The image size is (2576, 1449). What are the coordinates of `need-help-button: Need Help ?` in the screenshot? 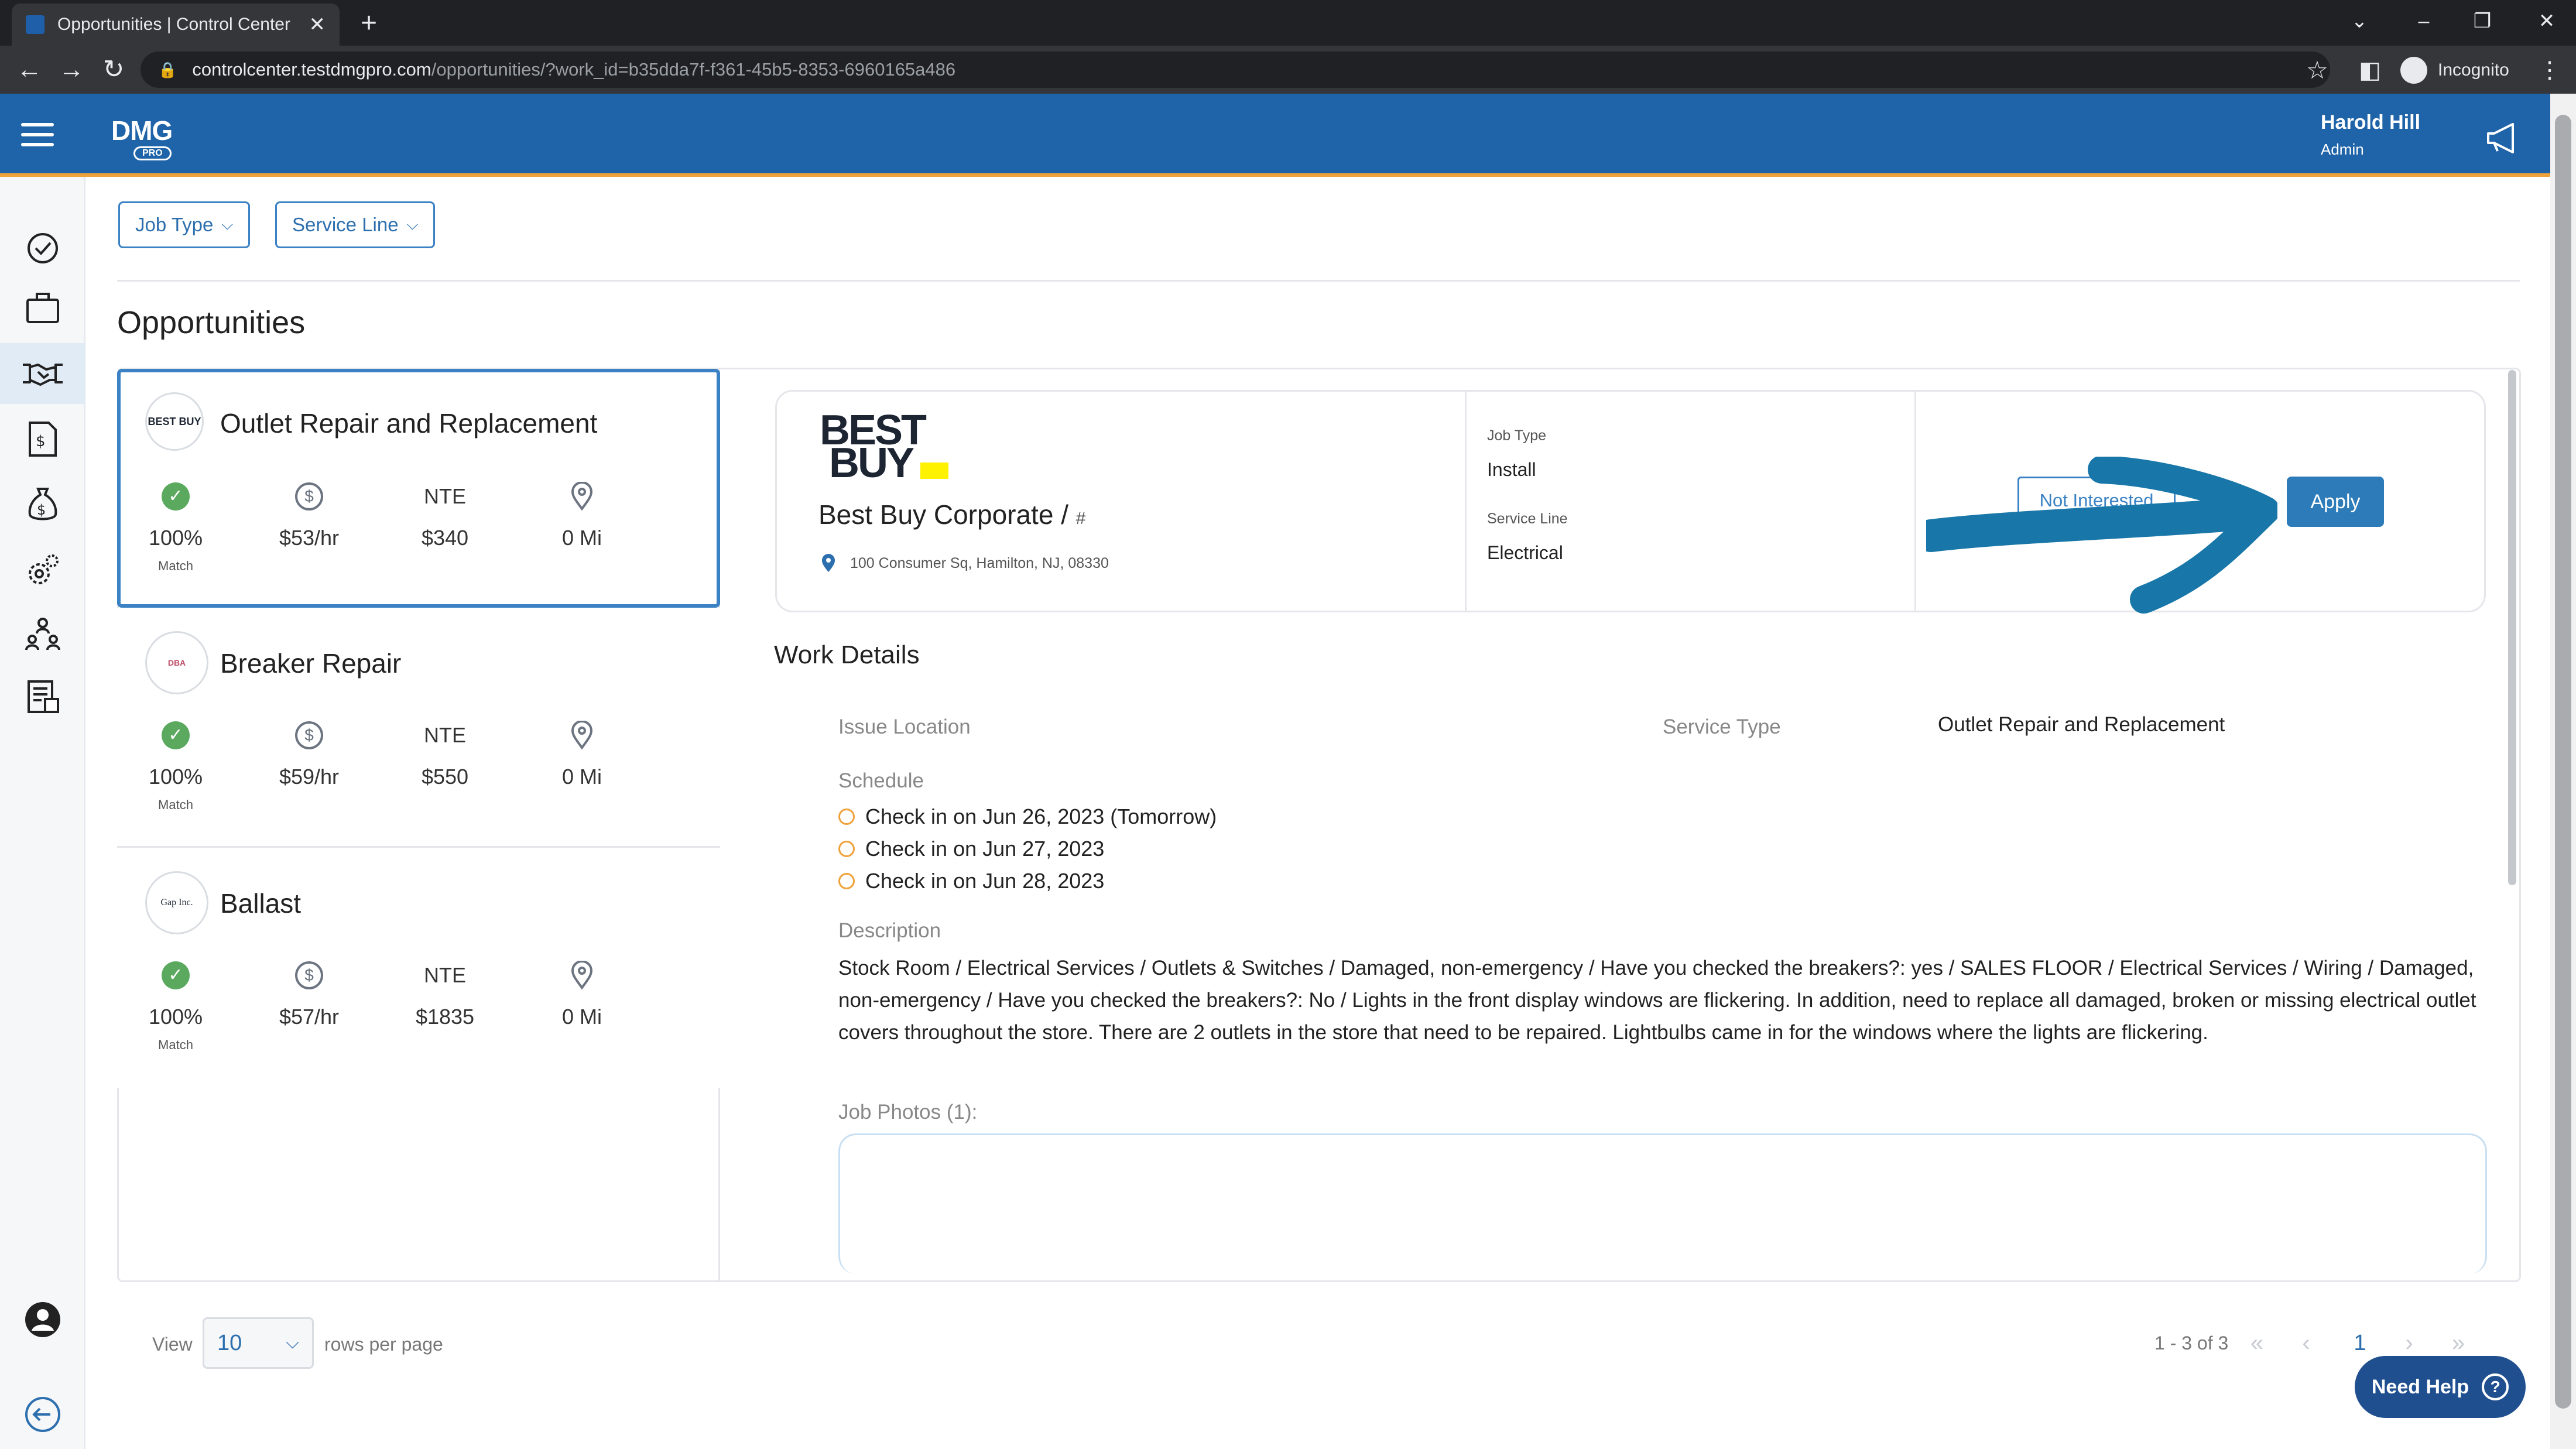 It's located at (2440, 1387).